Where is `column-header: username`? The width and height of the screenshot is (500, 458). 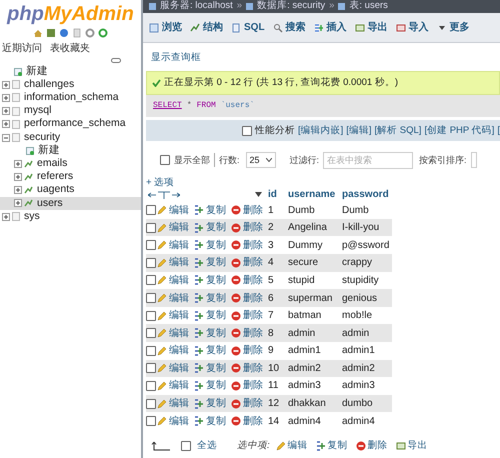 column-header: username is located at coordinates (315, 194).